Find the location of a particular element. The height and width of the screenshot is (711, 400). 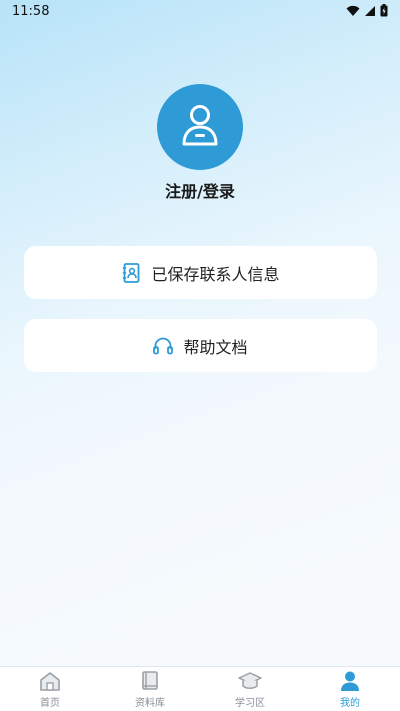

tab-mine-label: 我的 is located at coordinates (350, 703).